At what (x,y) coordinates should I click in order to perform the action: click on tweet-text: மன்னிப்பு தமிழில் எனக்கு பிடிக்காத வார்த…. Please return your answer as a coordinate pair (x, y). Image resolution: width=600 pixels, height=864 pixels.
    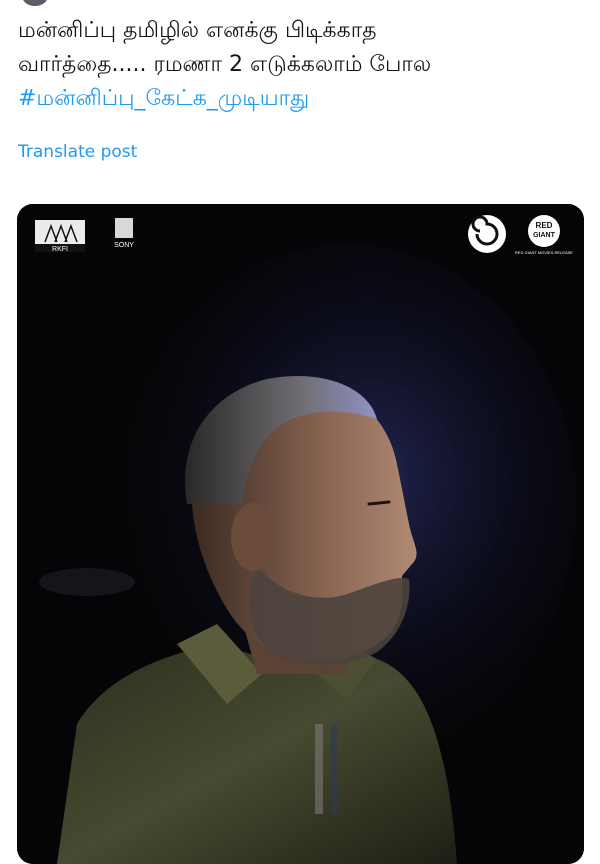
    Looking at the image, I should click on (300, 65).